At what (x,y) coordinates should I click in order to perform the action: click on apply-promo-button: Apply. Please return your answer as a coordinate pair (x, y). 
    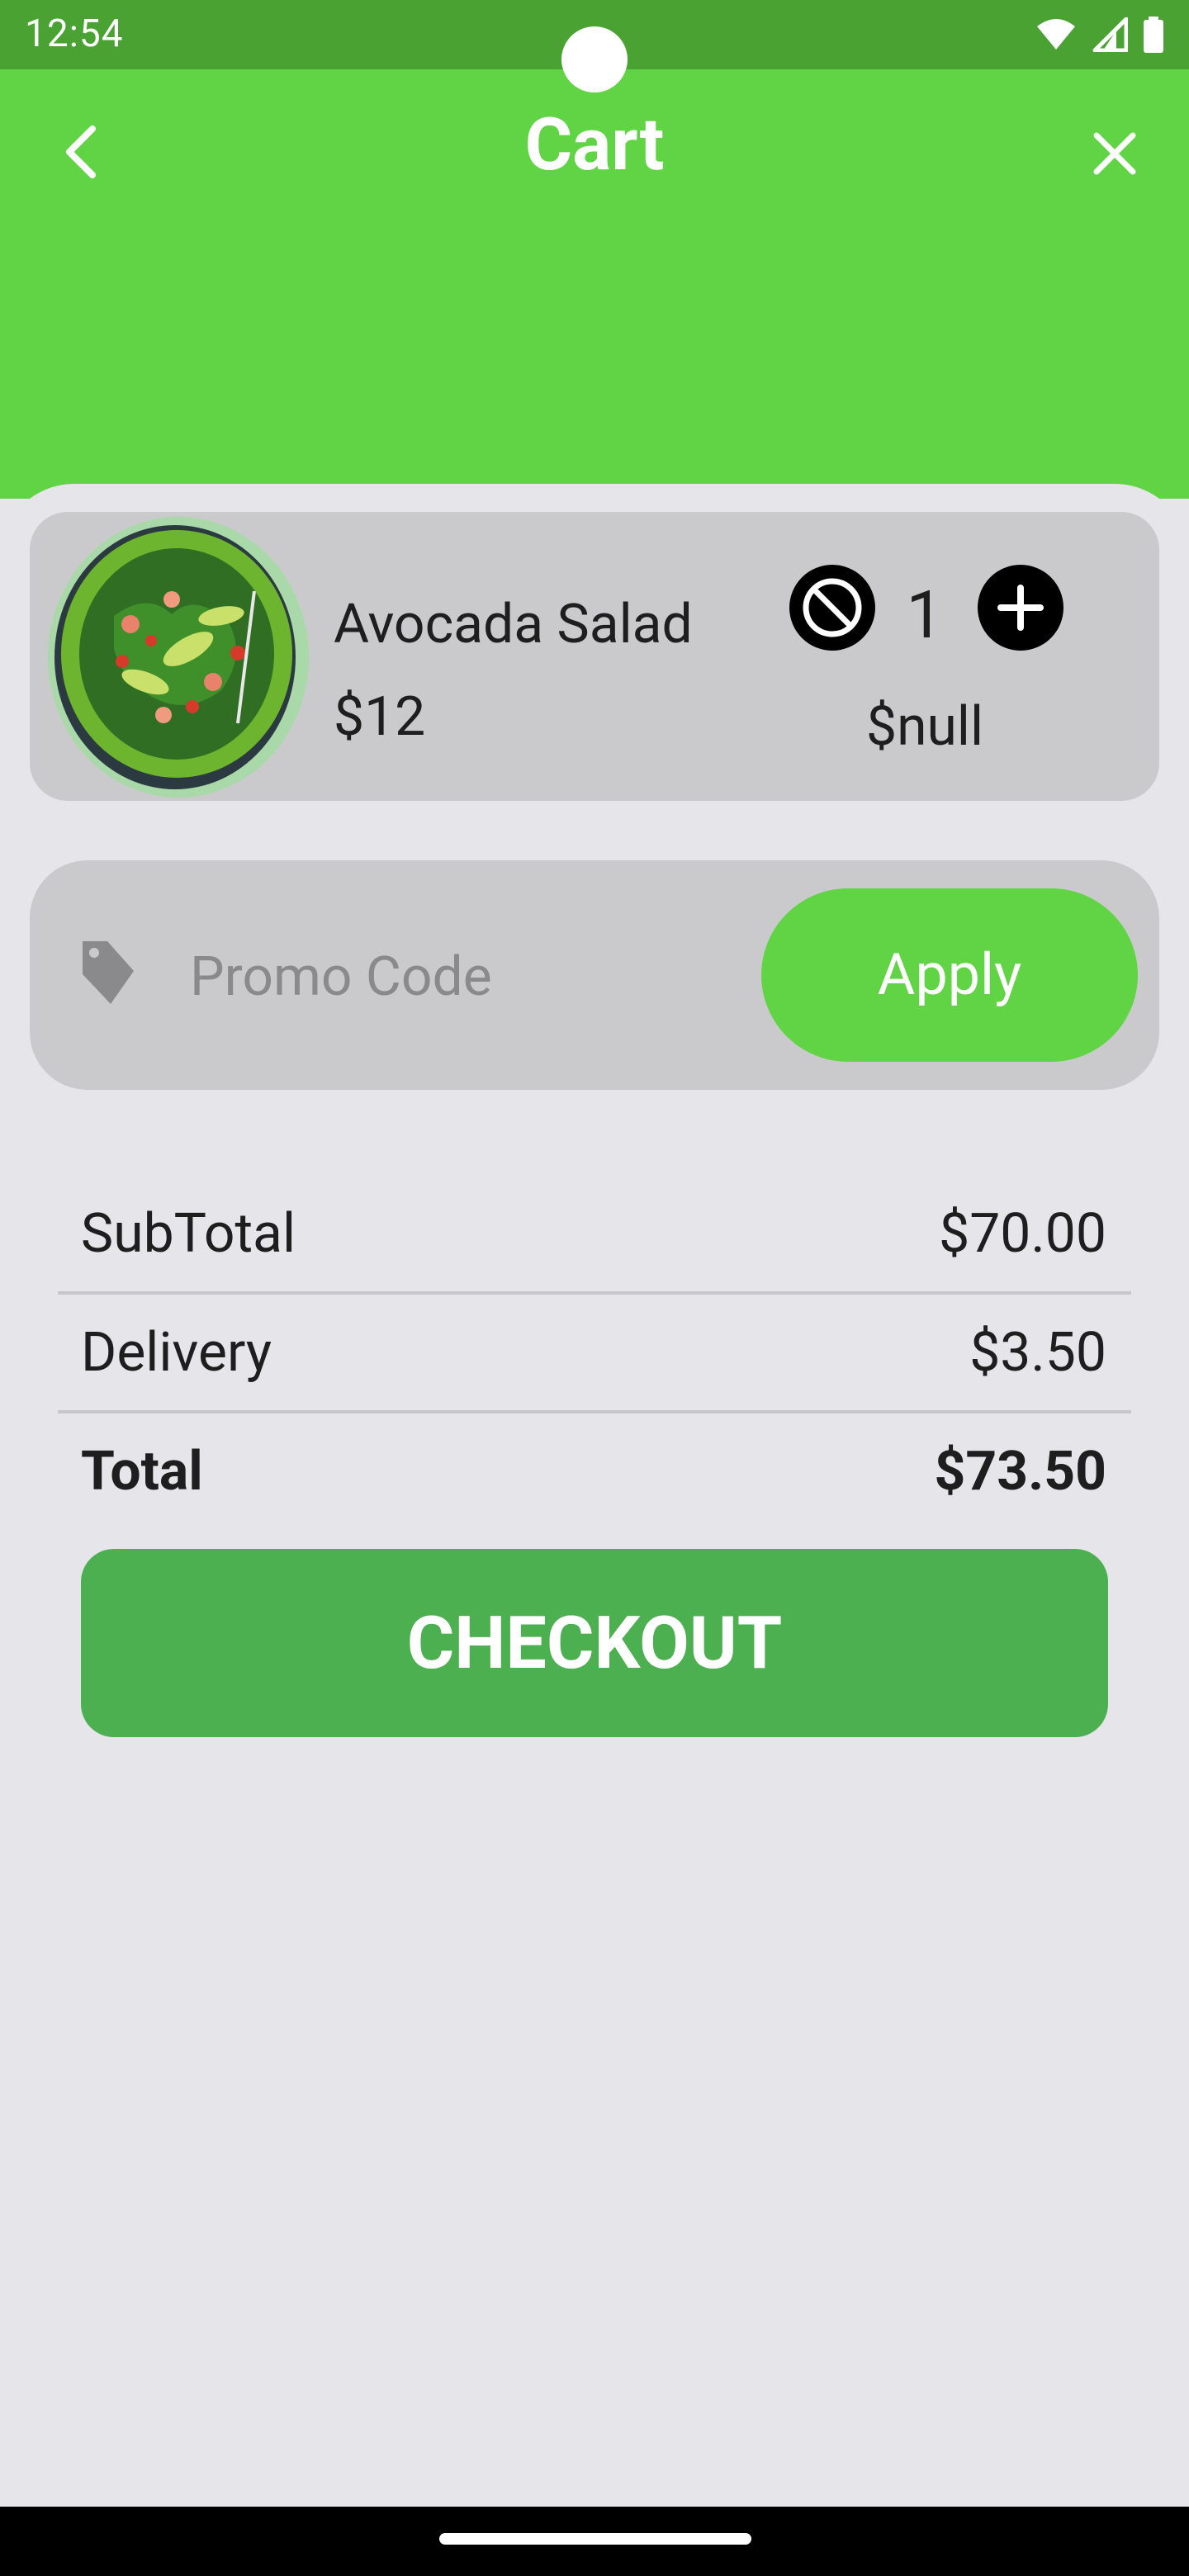
    Looking at the image, I should click on (949, 975).